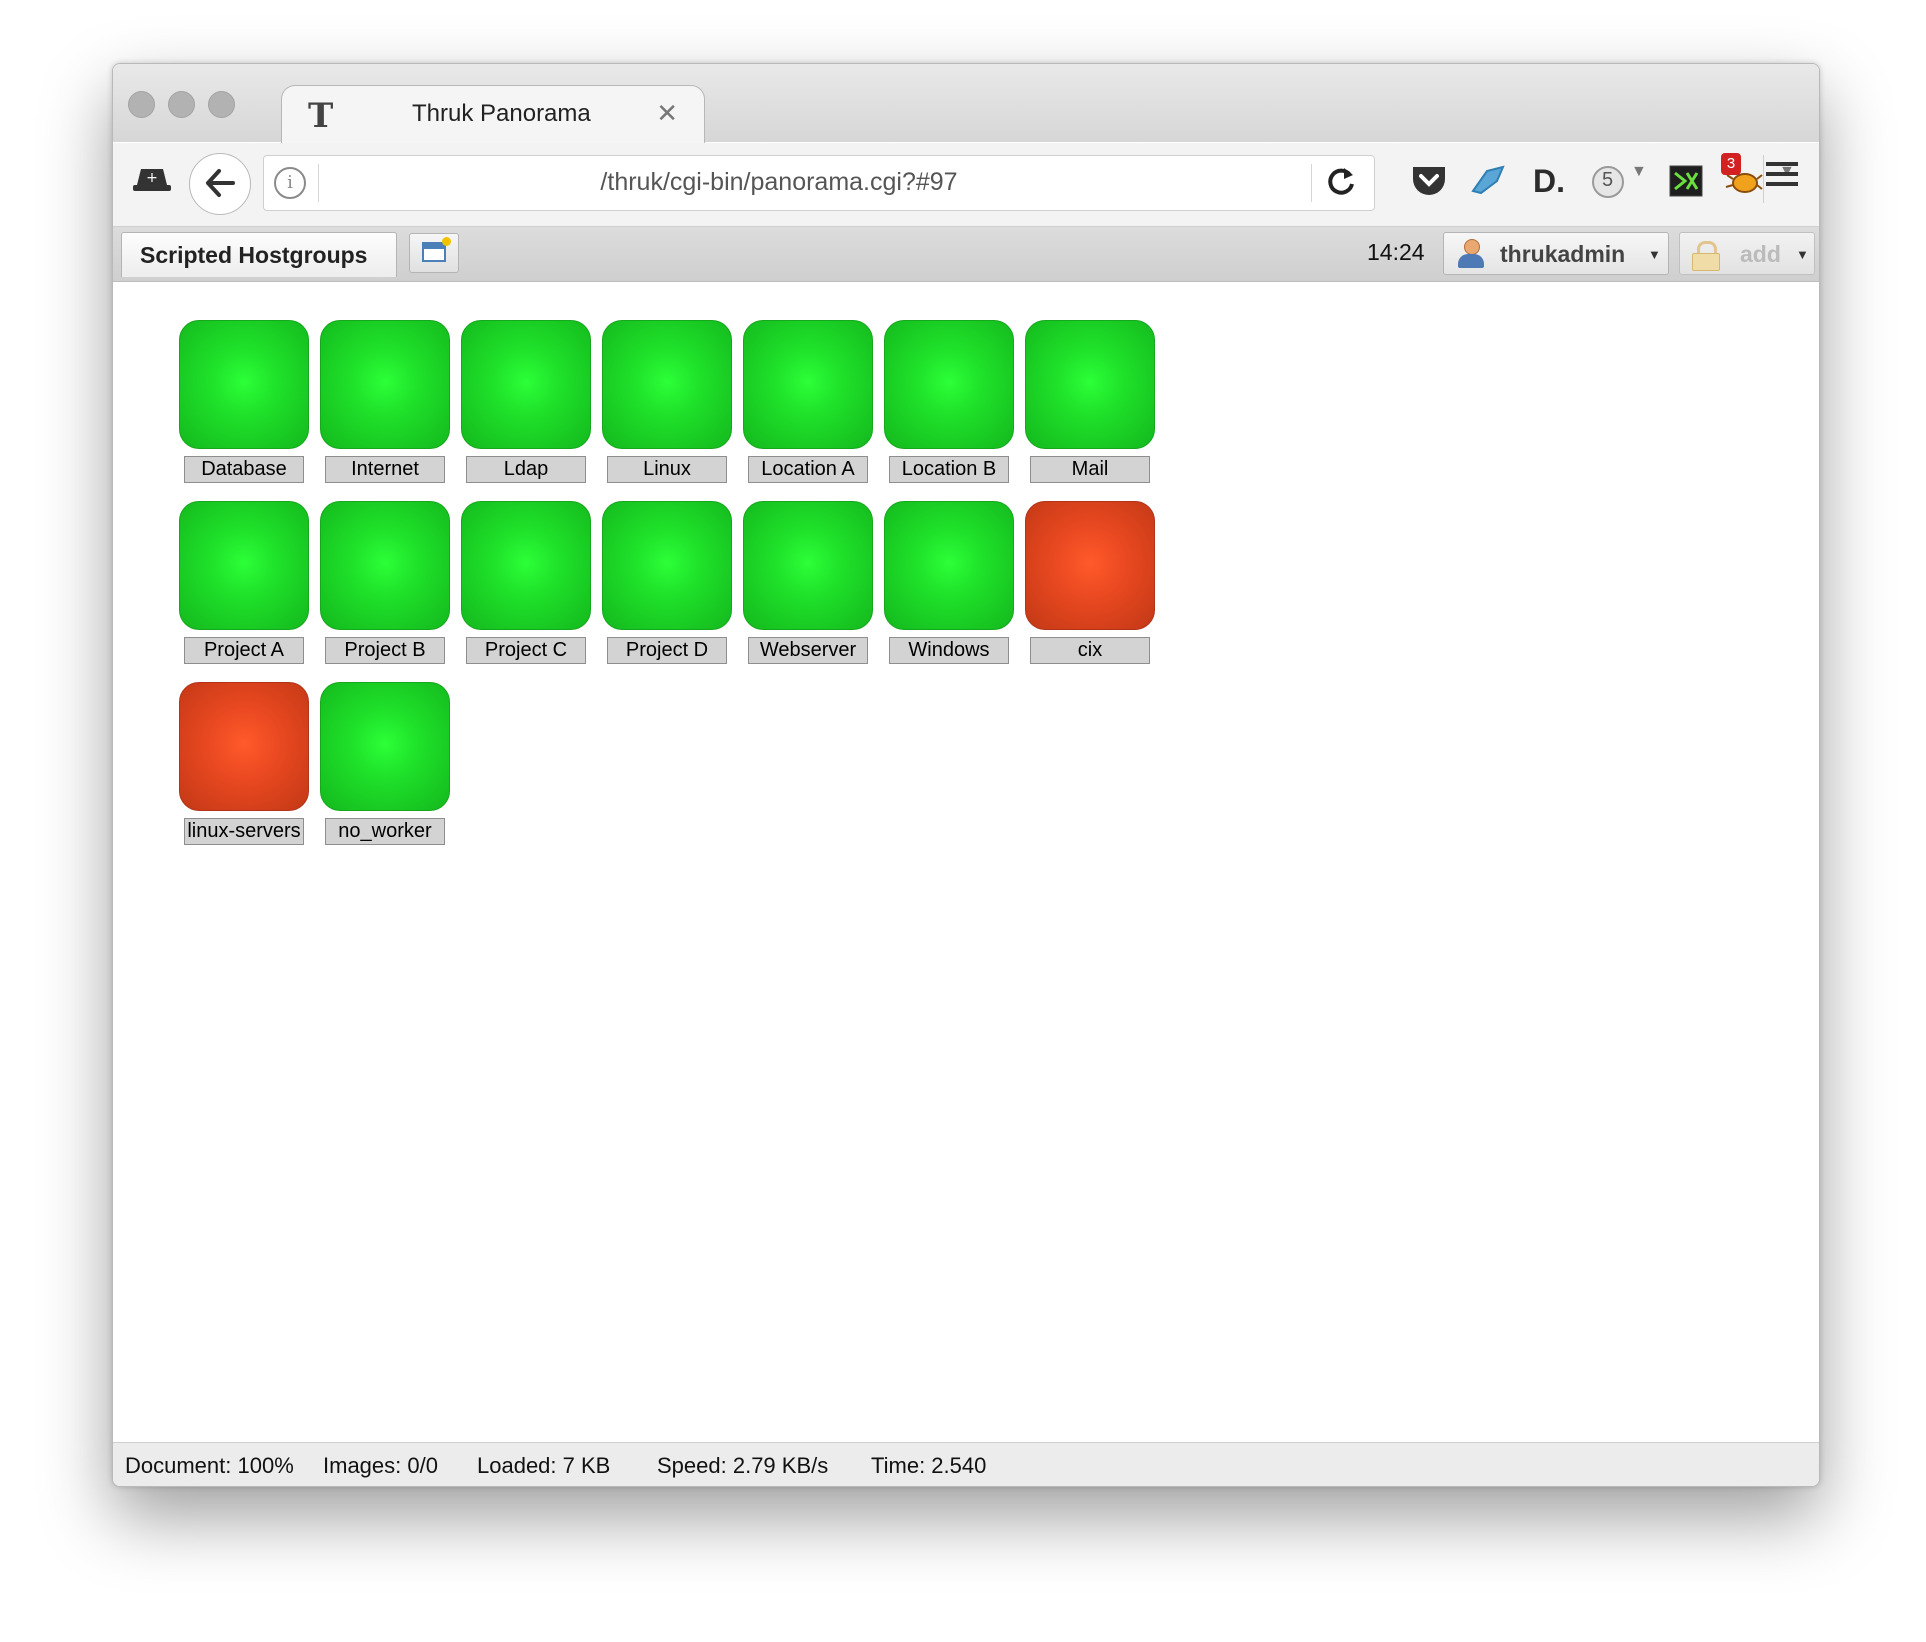 This screenshot has width=1926, height=1642. What do you see at coordinates (181, 104) in the screenshot?
I see `minimize-window-button` at bounding box center [181, 104].